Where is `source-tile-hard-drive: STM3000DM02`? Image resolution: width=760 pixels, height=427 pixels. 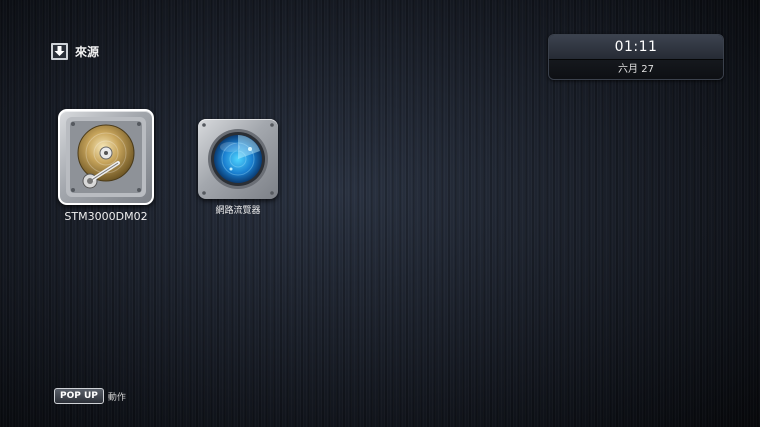 source-tile-hard-drive: STM3000DM02 is located at coordinates (106, 166).